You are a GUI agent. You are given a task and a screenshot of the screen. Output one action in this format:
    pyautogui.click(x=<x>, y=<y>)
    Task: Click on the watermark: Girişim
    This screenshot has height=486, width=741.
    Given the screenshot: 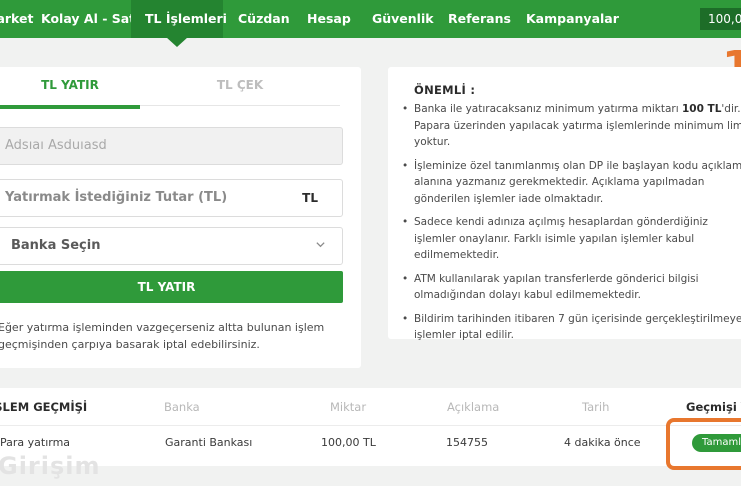 What is the action you would take?
    pyautogui.click(x=50, y=466)
    